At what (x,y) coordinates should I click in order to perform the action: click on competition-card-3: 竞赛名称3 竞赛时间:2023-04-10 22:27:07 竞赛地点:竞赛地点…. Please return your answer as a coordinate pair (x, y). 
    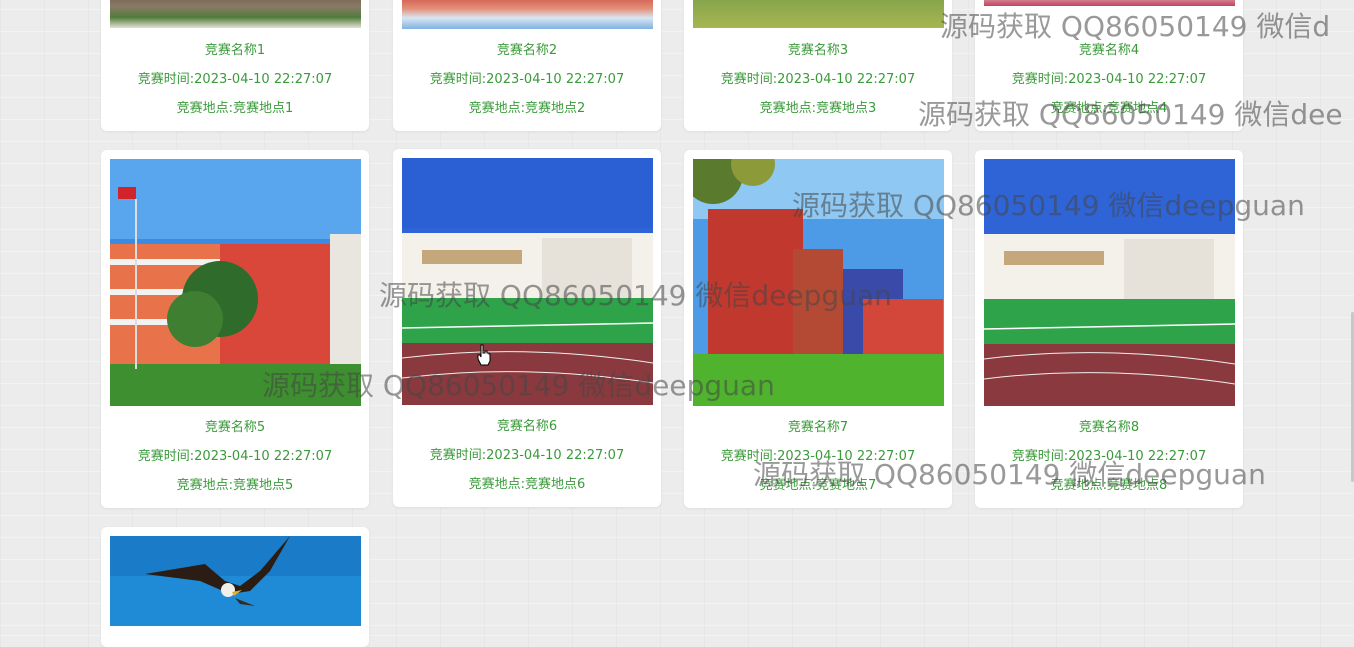
    Looking at the image, I should click on (818, 65).